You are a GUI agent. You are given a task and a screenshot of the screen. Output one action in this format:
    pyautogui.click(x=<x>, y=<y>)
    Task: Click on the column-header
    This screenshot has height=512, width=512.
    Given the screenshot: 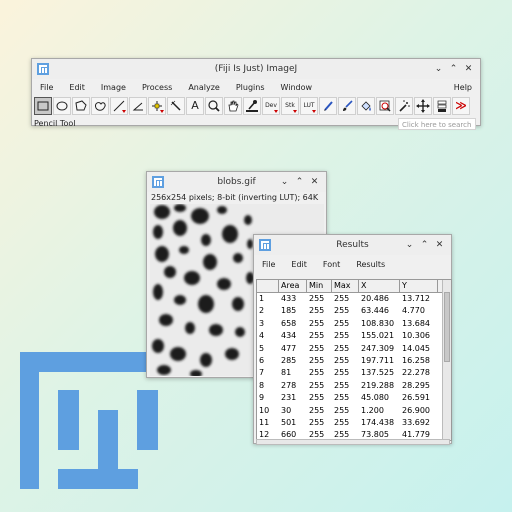 What is the action you would take?
    pyautogui.click(x=268, y=286)
    